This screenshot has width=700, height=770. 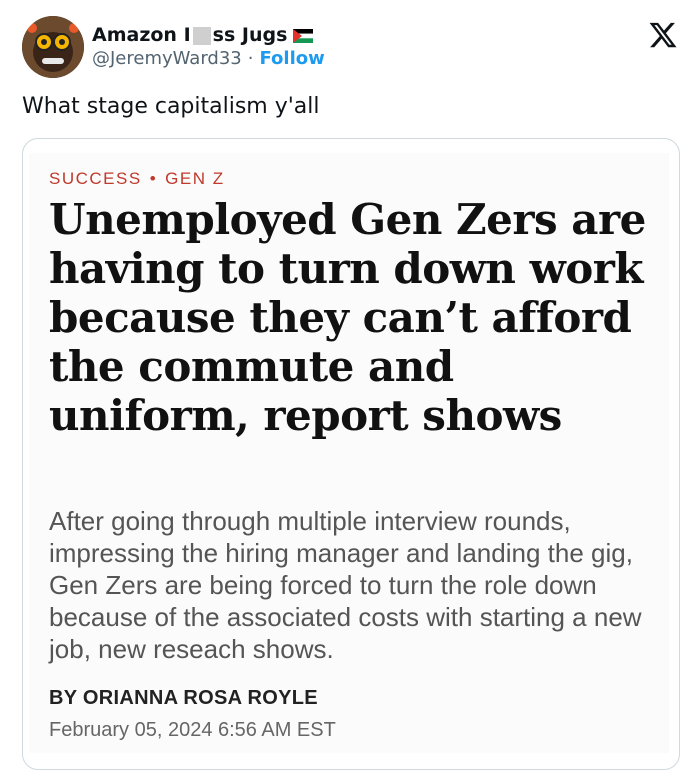 What do you see at coordinates (663, 35) in the screenshot?
I see `x-logo-icon` at bounding box center [663, 35].